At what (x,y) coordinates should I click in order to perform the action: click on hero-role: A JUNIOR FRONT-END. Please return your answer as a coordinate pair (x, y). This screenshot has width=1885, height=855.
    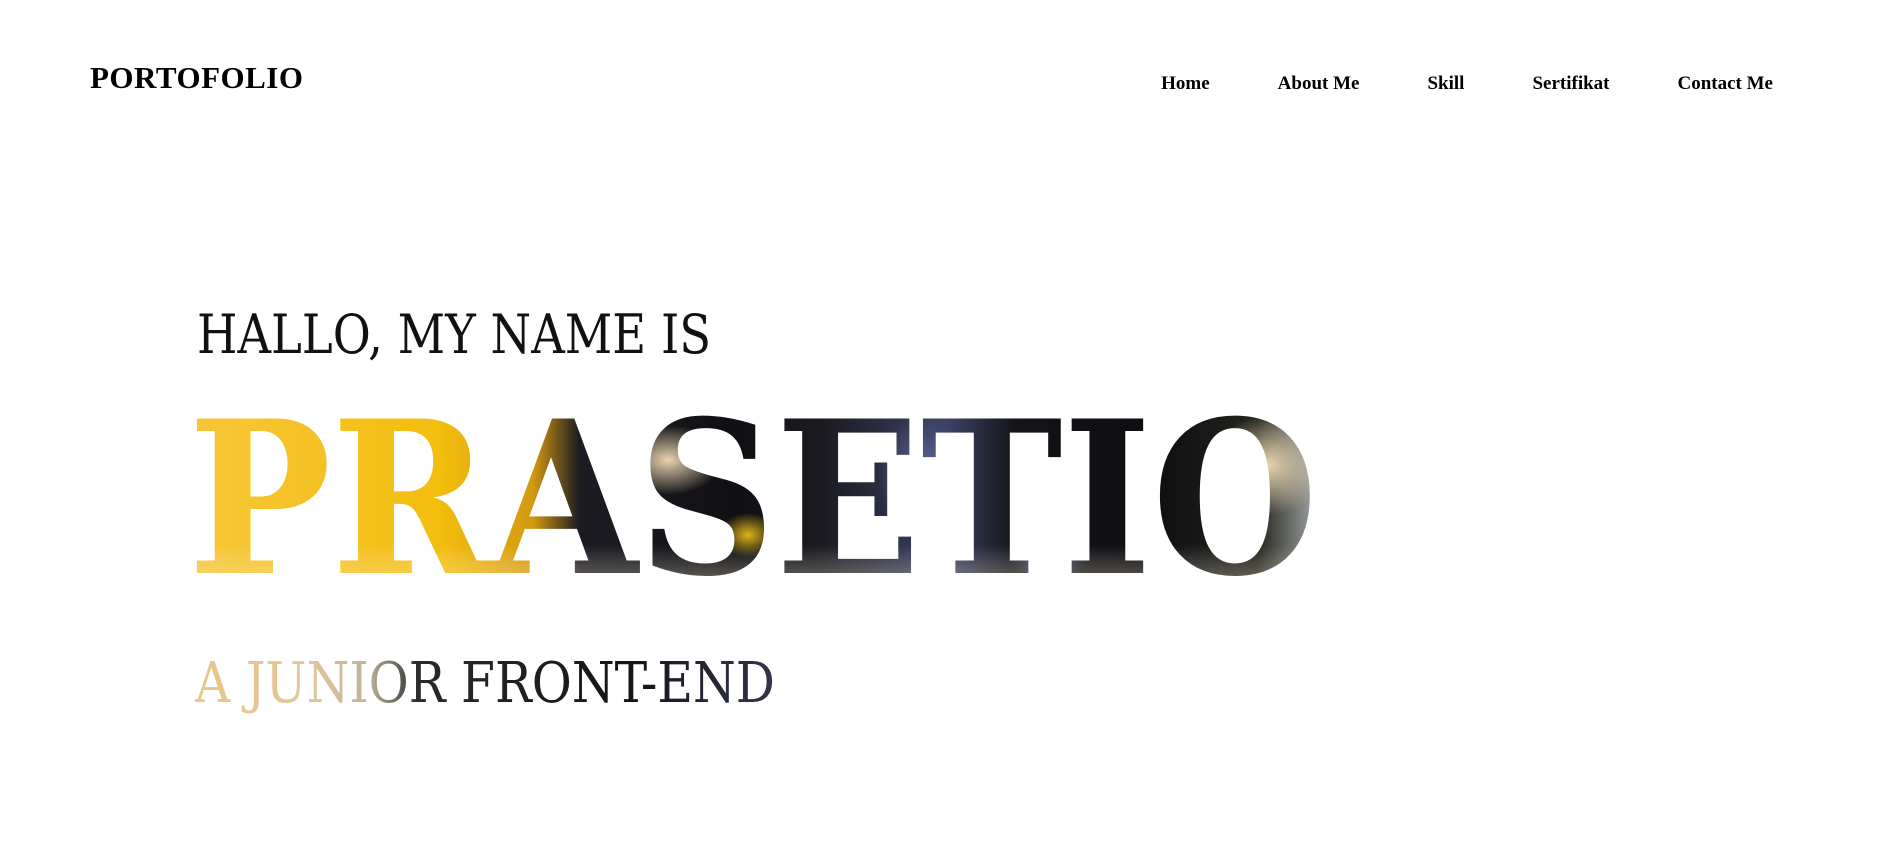
    Looking at the image, I should click on (485, 683).